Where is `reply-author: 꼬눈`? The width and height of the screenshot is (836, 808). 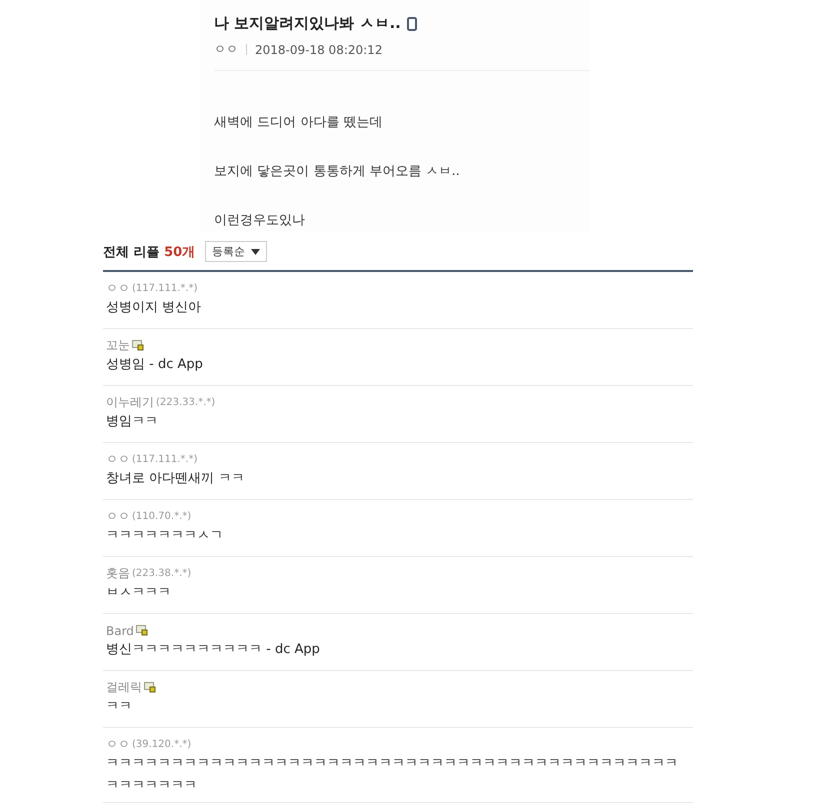 reply-author: 꼬눈 is located at coordinates (118, 345).